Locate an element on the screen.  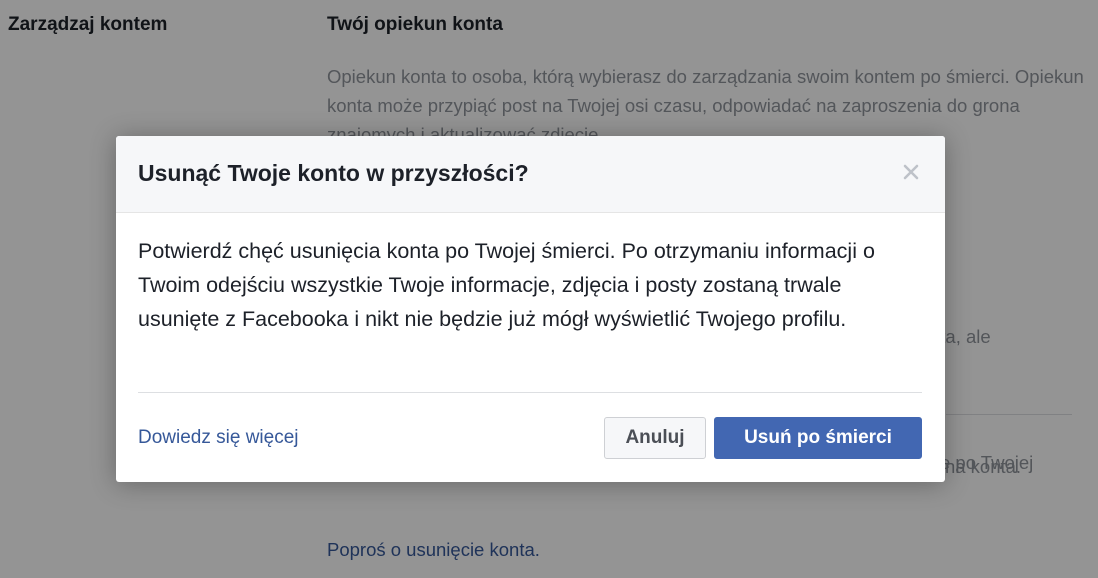
close-button is located at coordinates (911, 172).